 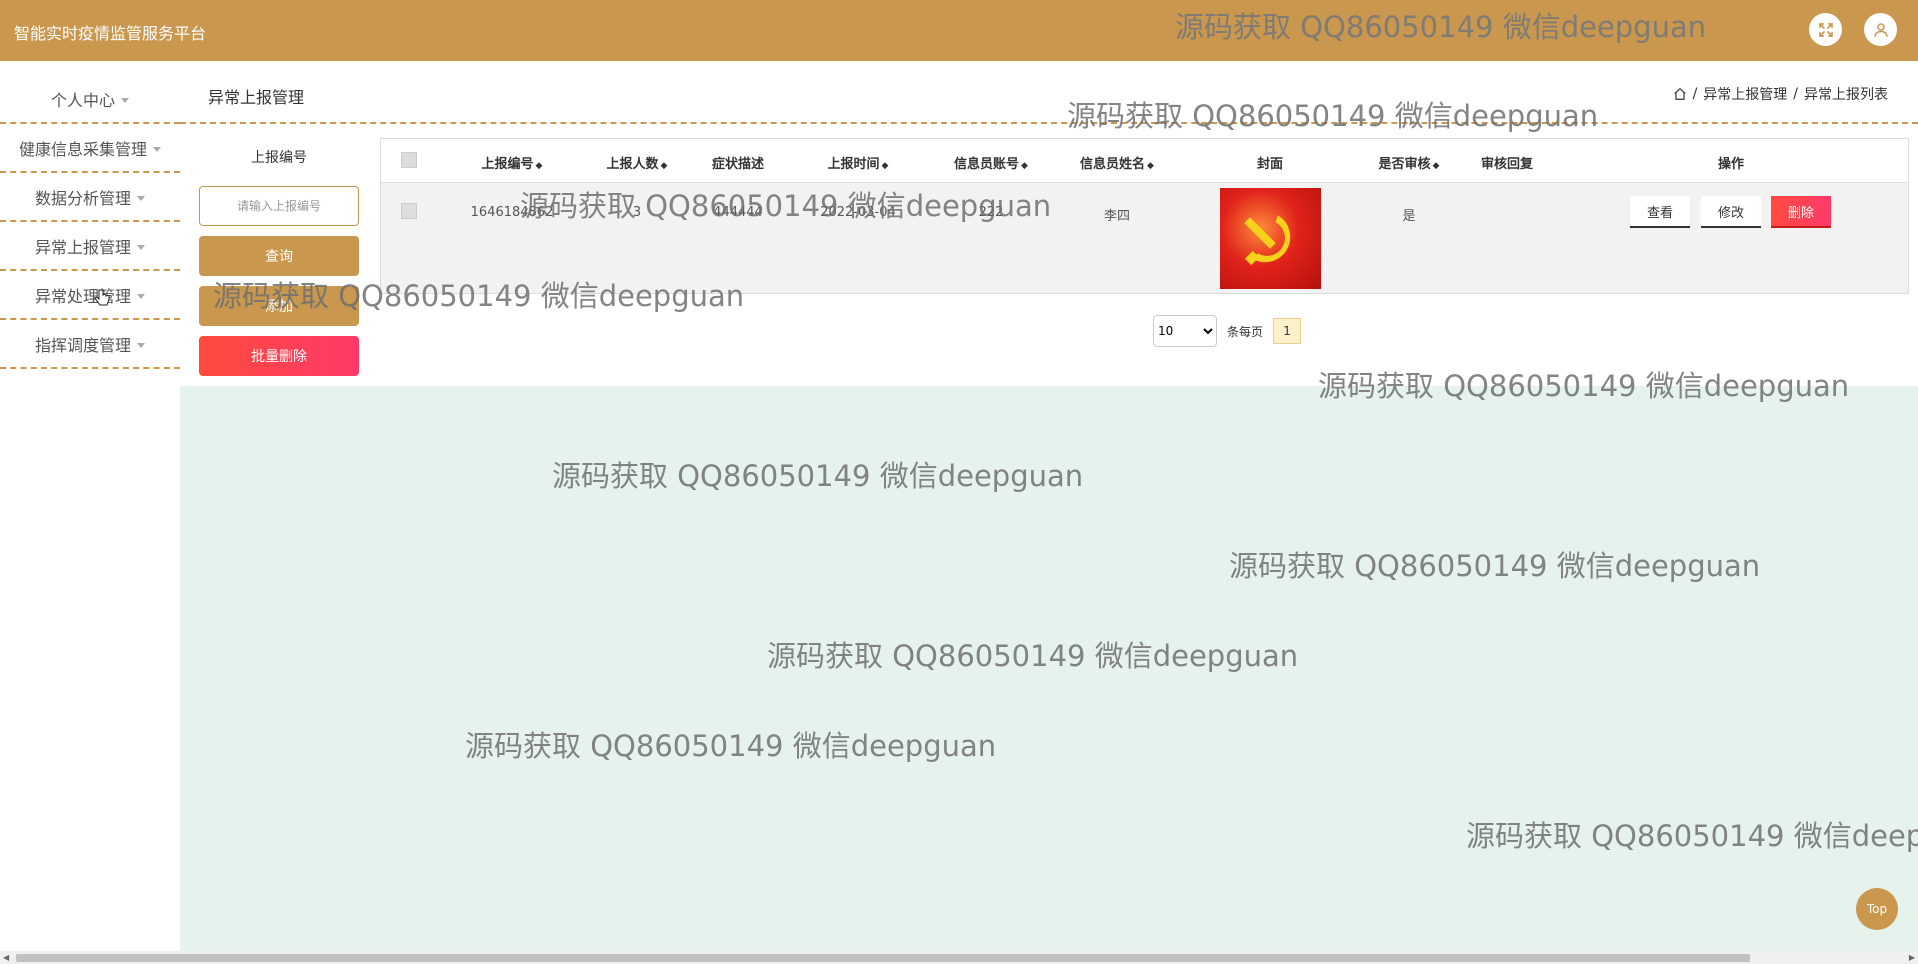 What do you see at coordinates (883, 958) in the screenshot?
I see `scrollbar-thumb` at bounding box center [883, 958].